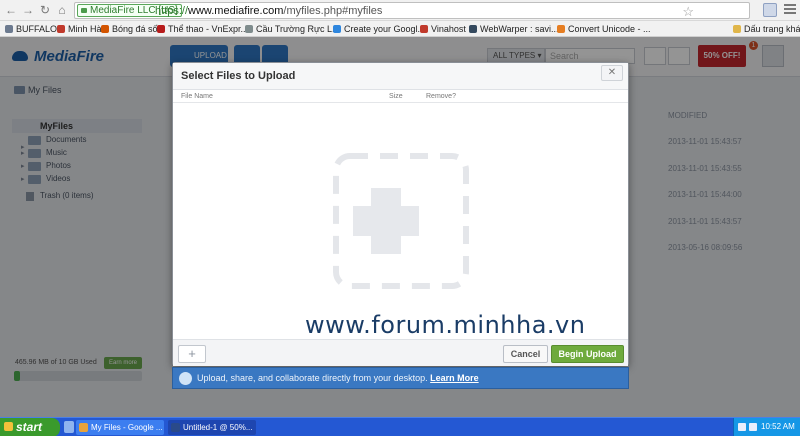  I want to click on system-tray: 10:52 AM, so click(766, 427).